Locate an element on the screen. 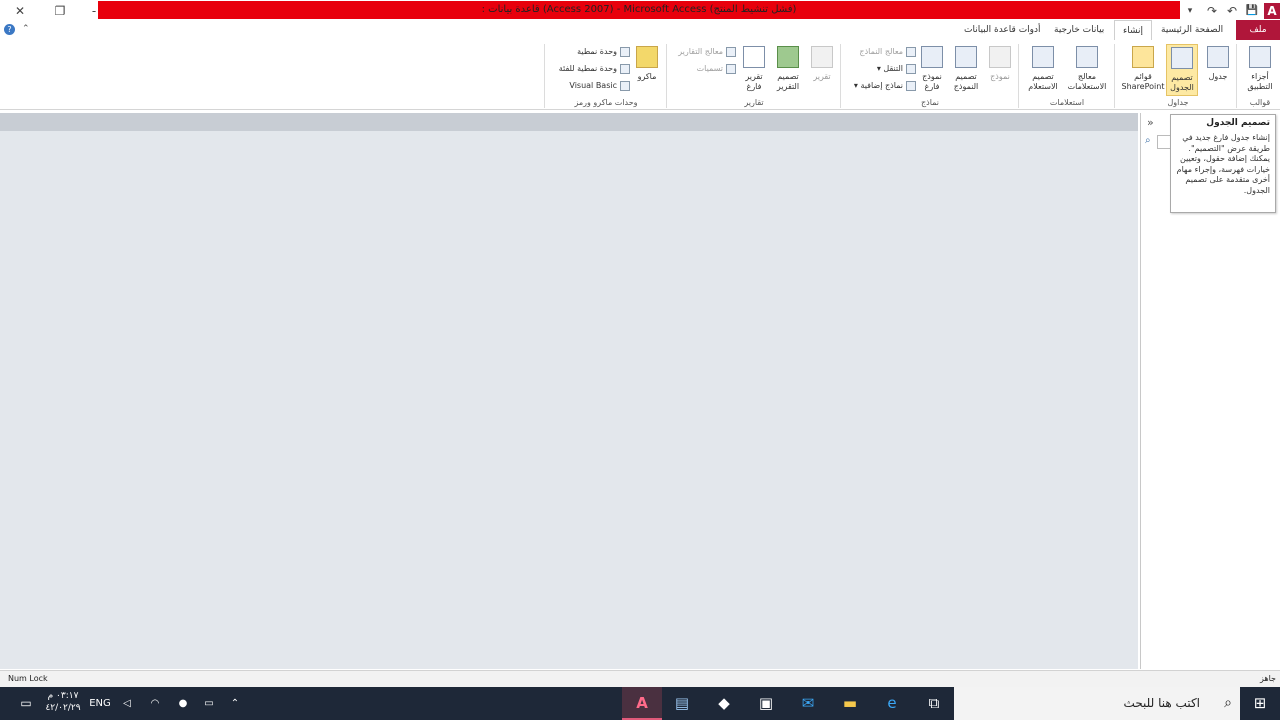 This screenshot has height=720, width=1280. workspace-header is located at coordinates (569, 122).